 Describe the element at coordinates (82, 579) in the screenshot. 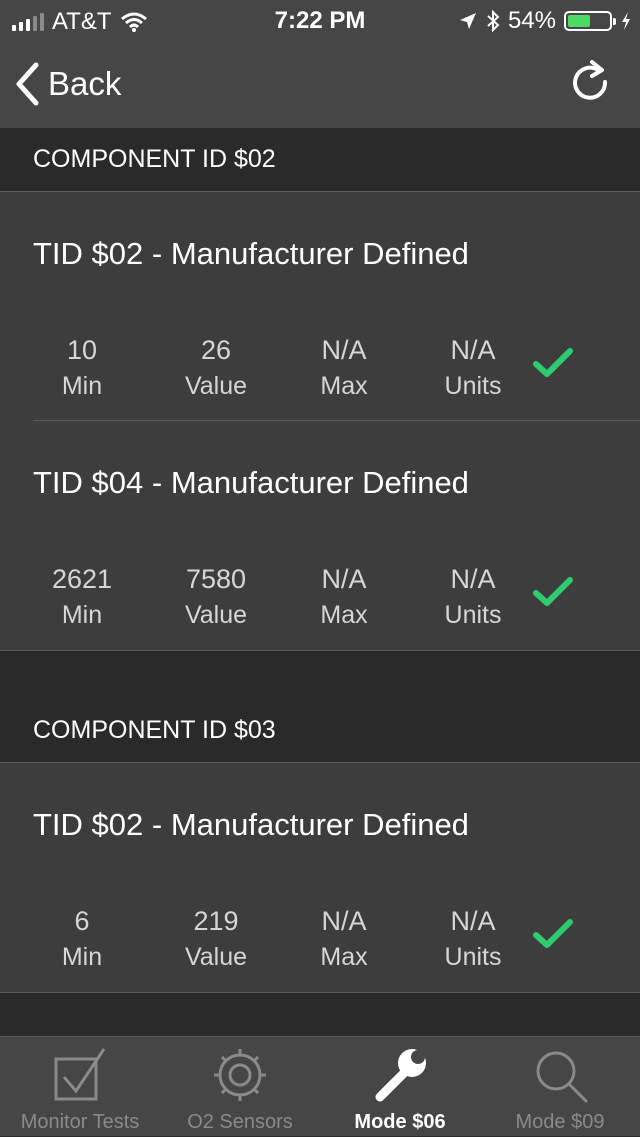

I see `min-value: 2621` at that location.